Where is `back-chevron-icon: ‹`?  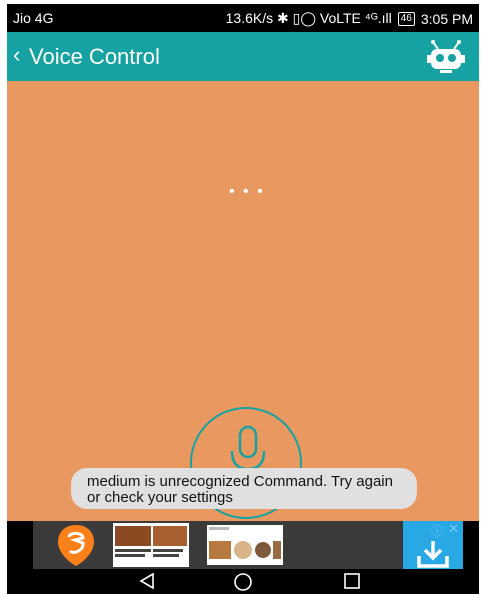 back-chevron-icon: ‹ is located at coordinates (16, 55).